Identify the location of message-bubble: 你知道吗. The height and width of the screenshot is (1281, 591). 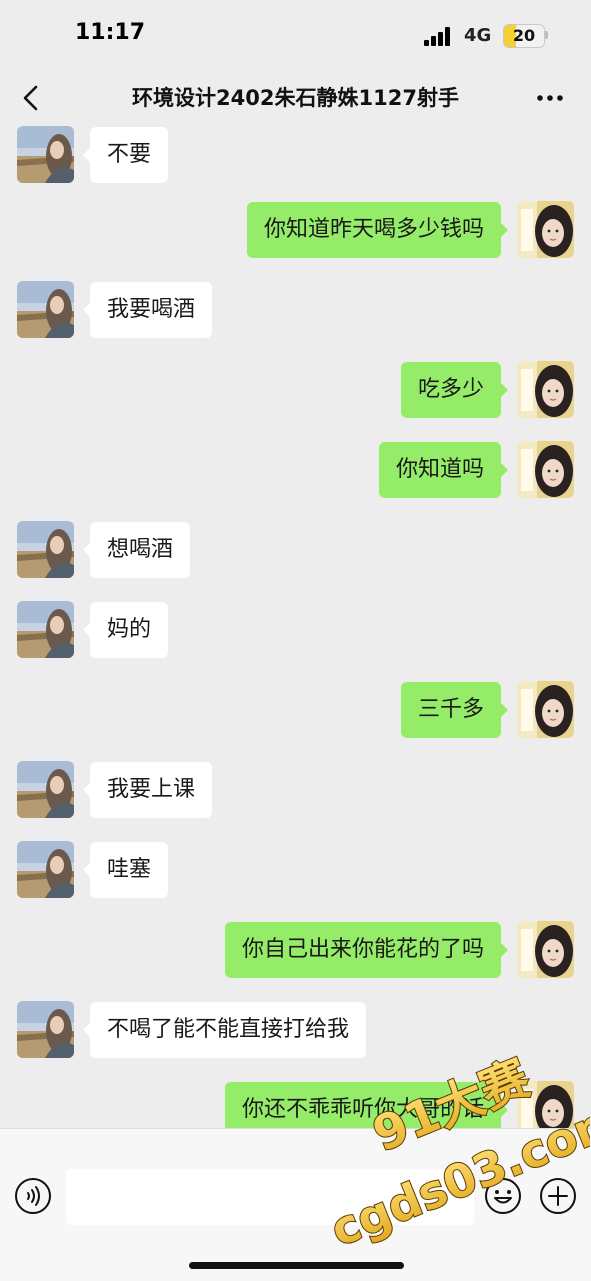
(443, 470).